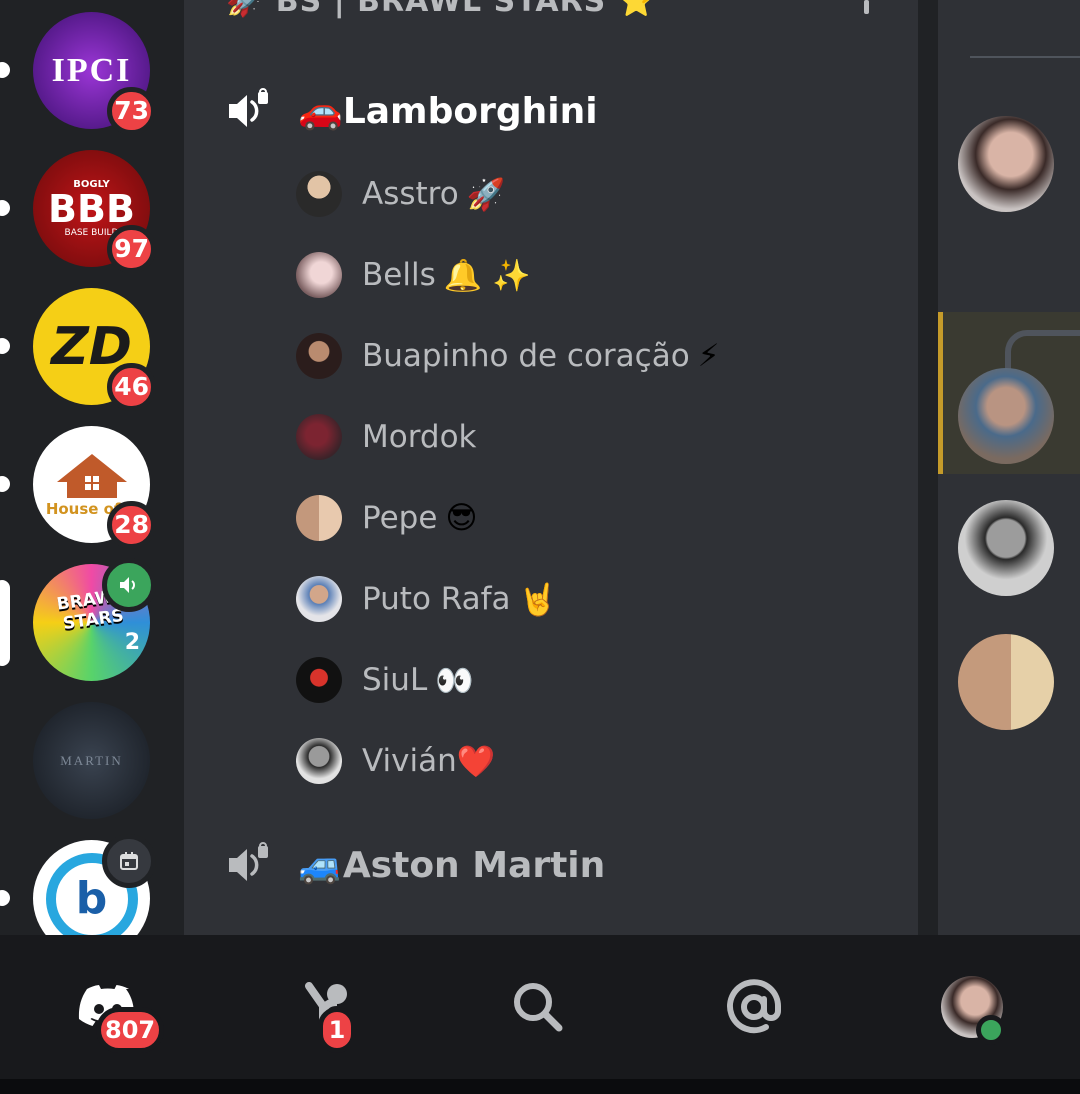  I want to click on voice-member: Pepe 😎, so click(387, 518).